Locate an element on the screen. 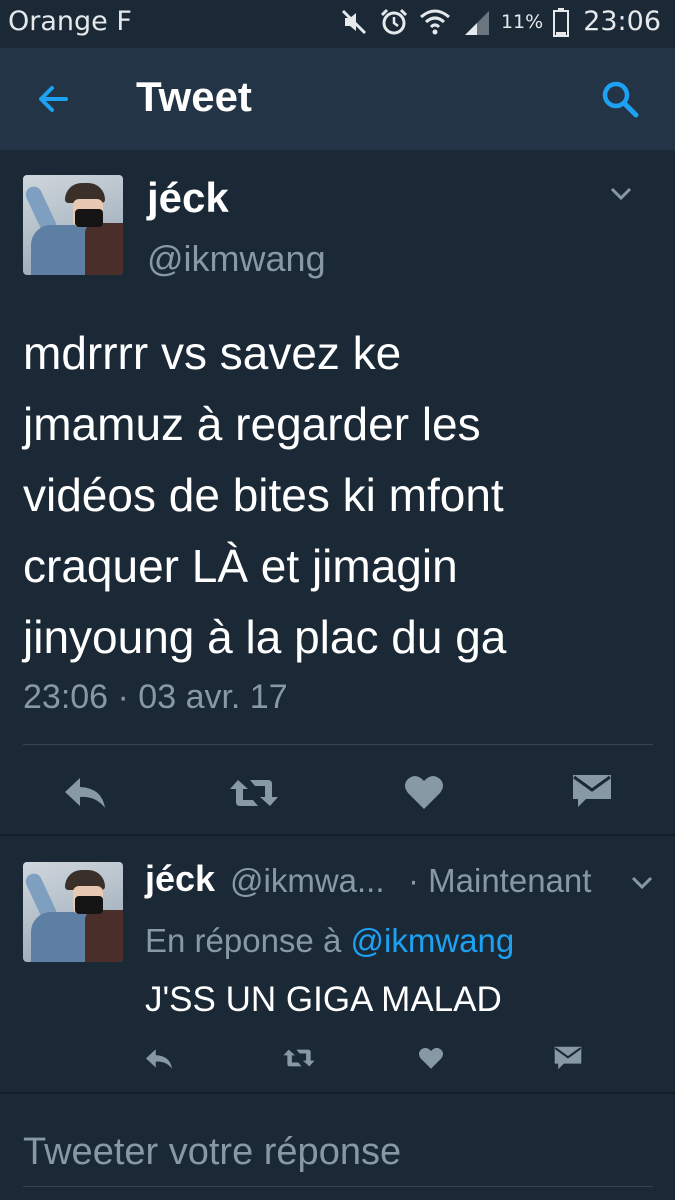 Image resolution: width=675 pixels, height=1200 pixels. wifi-icon is located at coordinates (434, 21).